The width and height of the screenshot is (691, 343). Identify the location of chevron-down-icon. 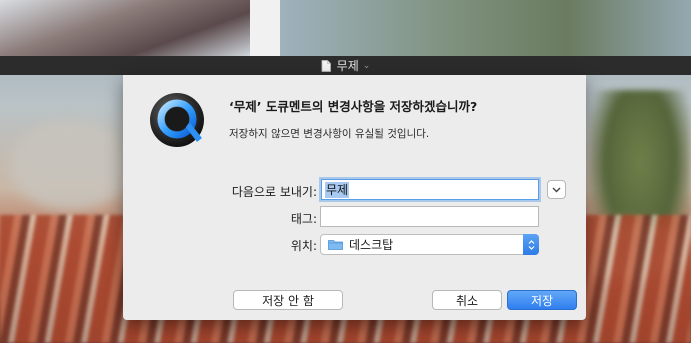
(556, 189).